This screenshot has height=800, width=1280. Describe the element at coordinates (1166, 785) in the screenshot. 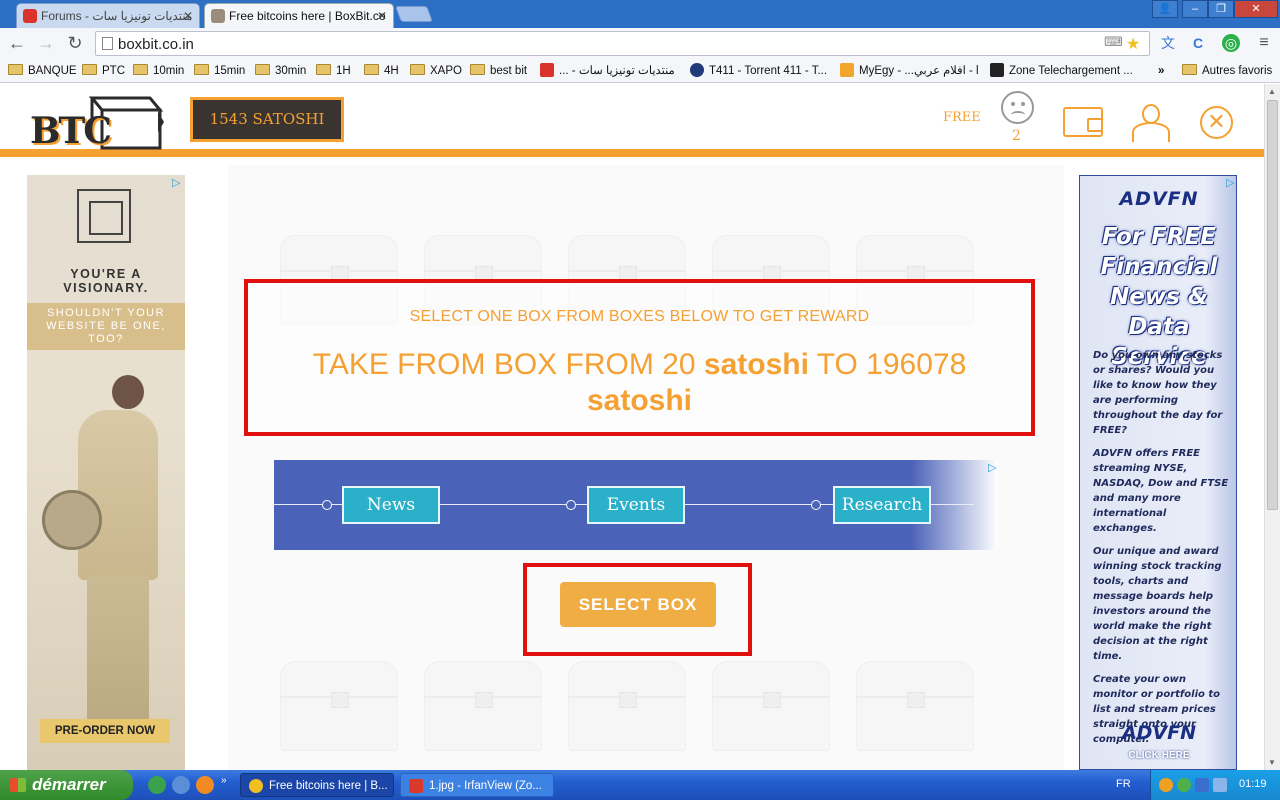

I see `tray-app-icon` at that location.